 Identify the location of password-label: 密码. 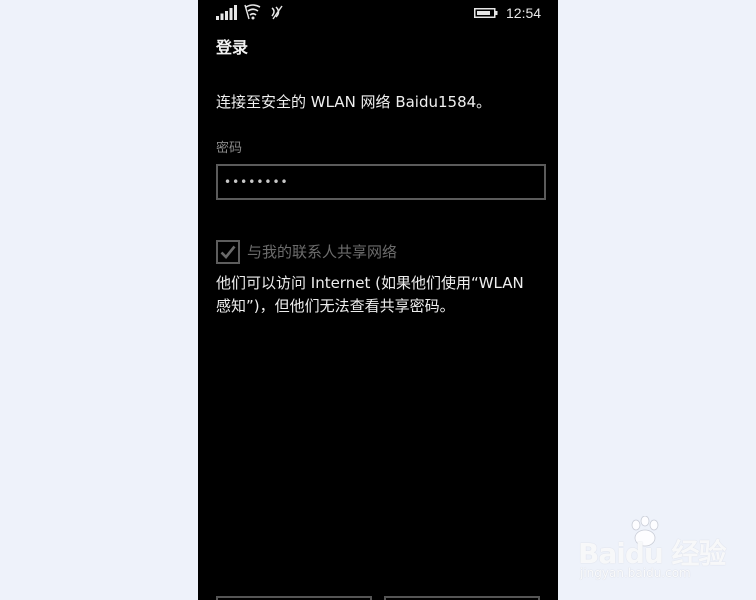
(229, 148).